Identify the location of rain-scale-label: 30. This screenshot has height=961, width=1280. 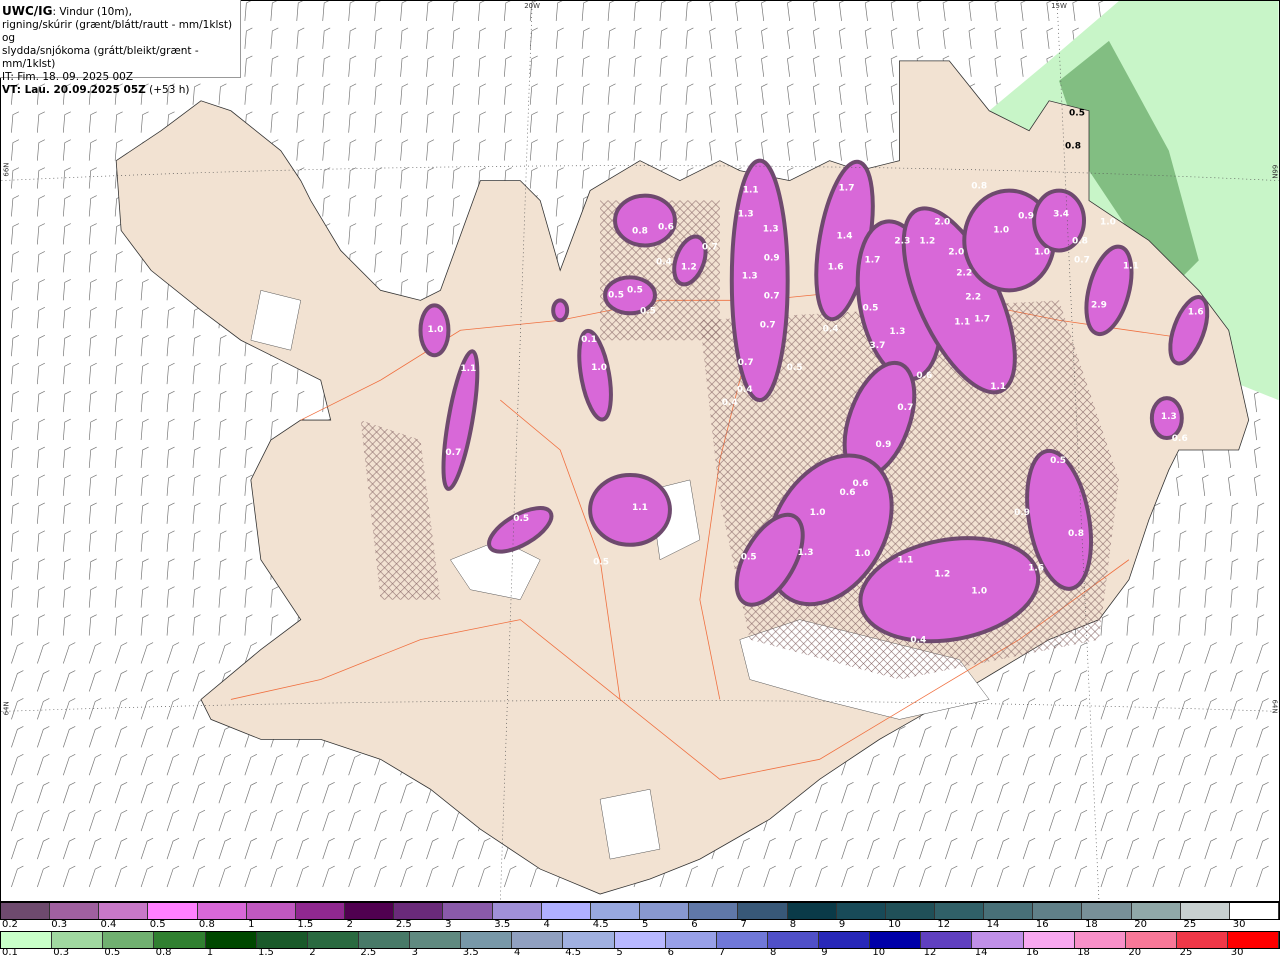
(1237, 952).